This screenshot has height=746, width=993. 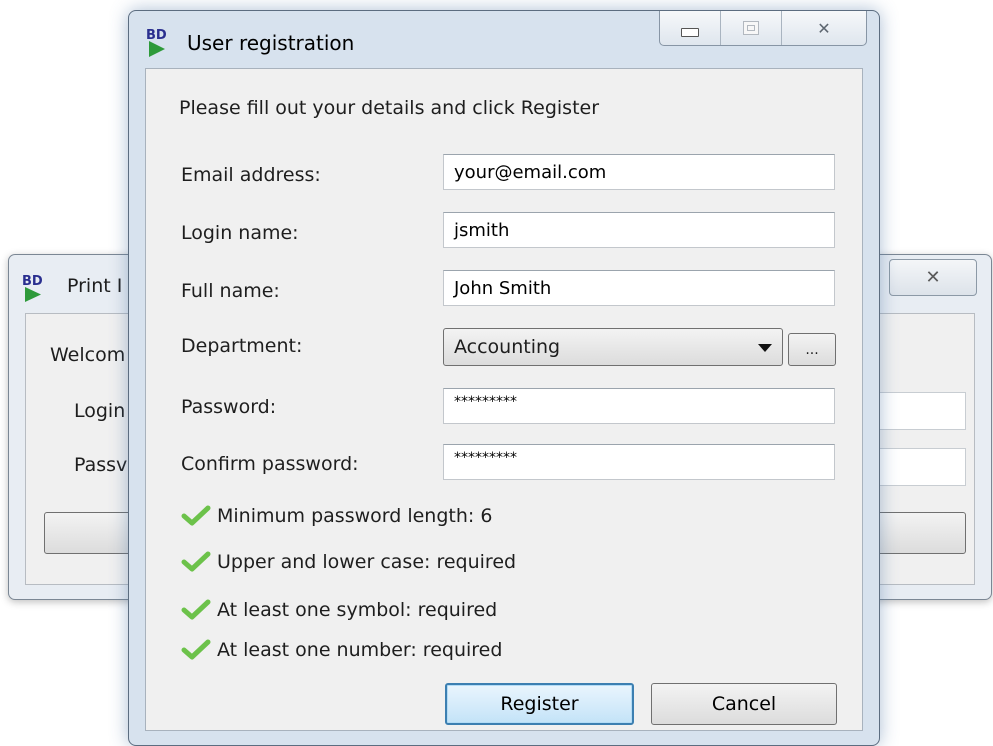 What do you see at coordinates (101, 465) in the screenshot?
I see `bg-password-label: Passv` at bounding box center [101, 465].